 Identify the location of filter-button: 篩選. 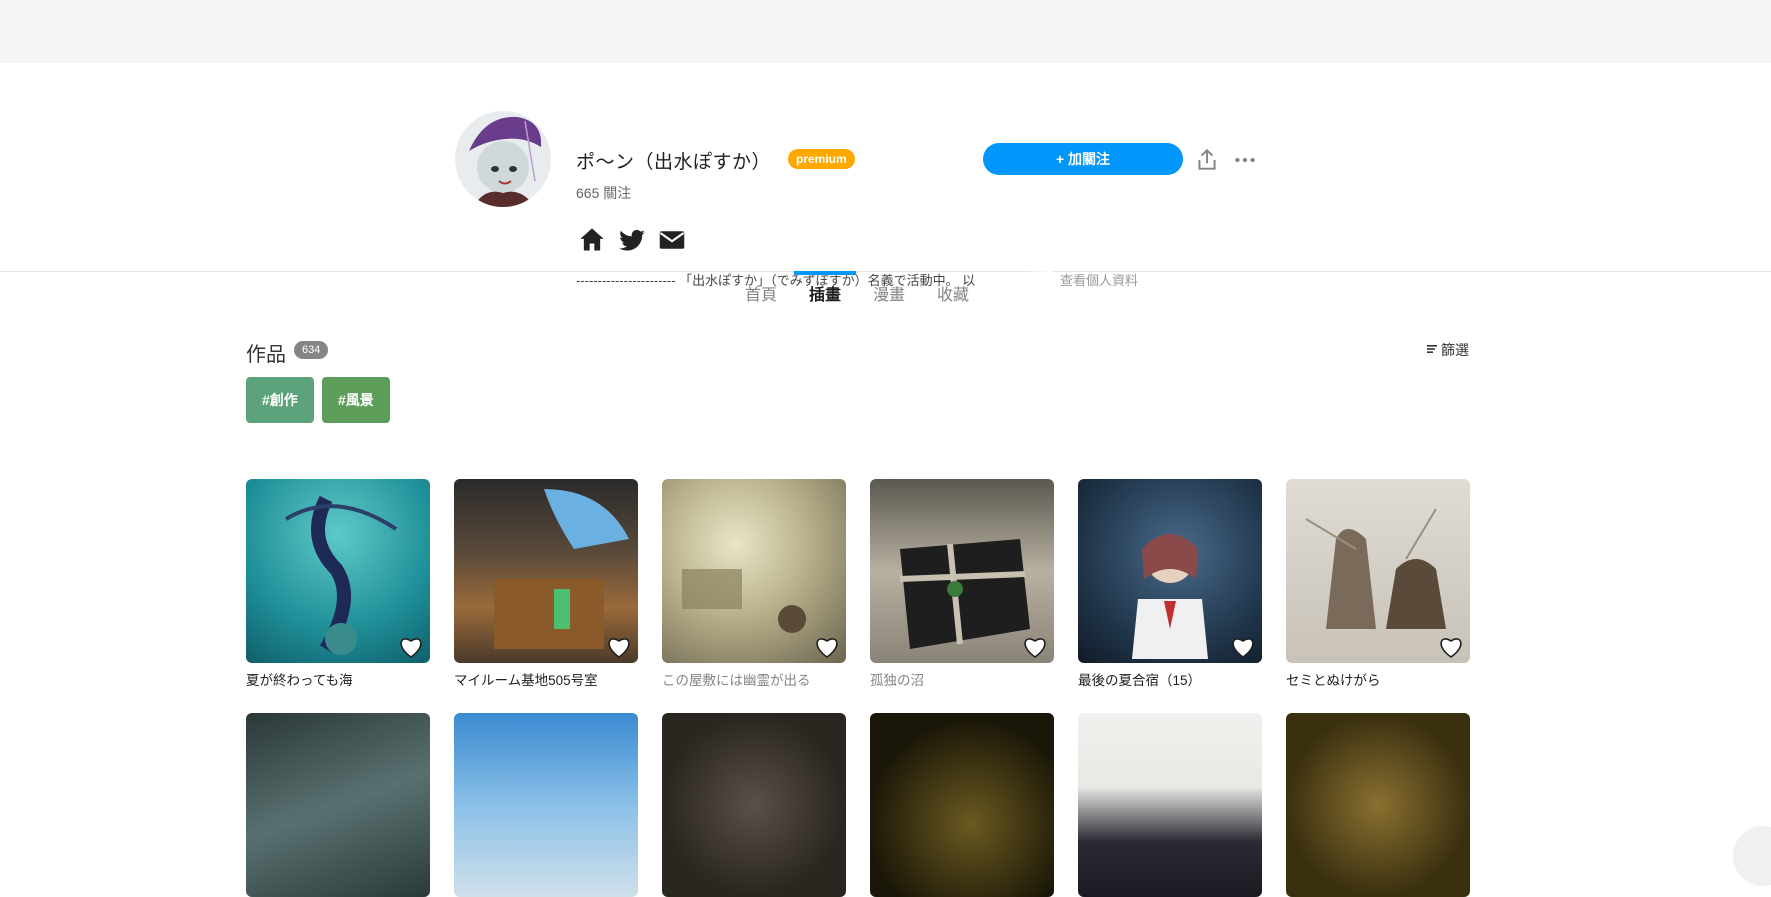
(1447, 350).